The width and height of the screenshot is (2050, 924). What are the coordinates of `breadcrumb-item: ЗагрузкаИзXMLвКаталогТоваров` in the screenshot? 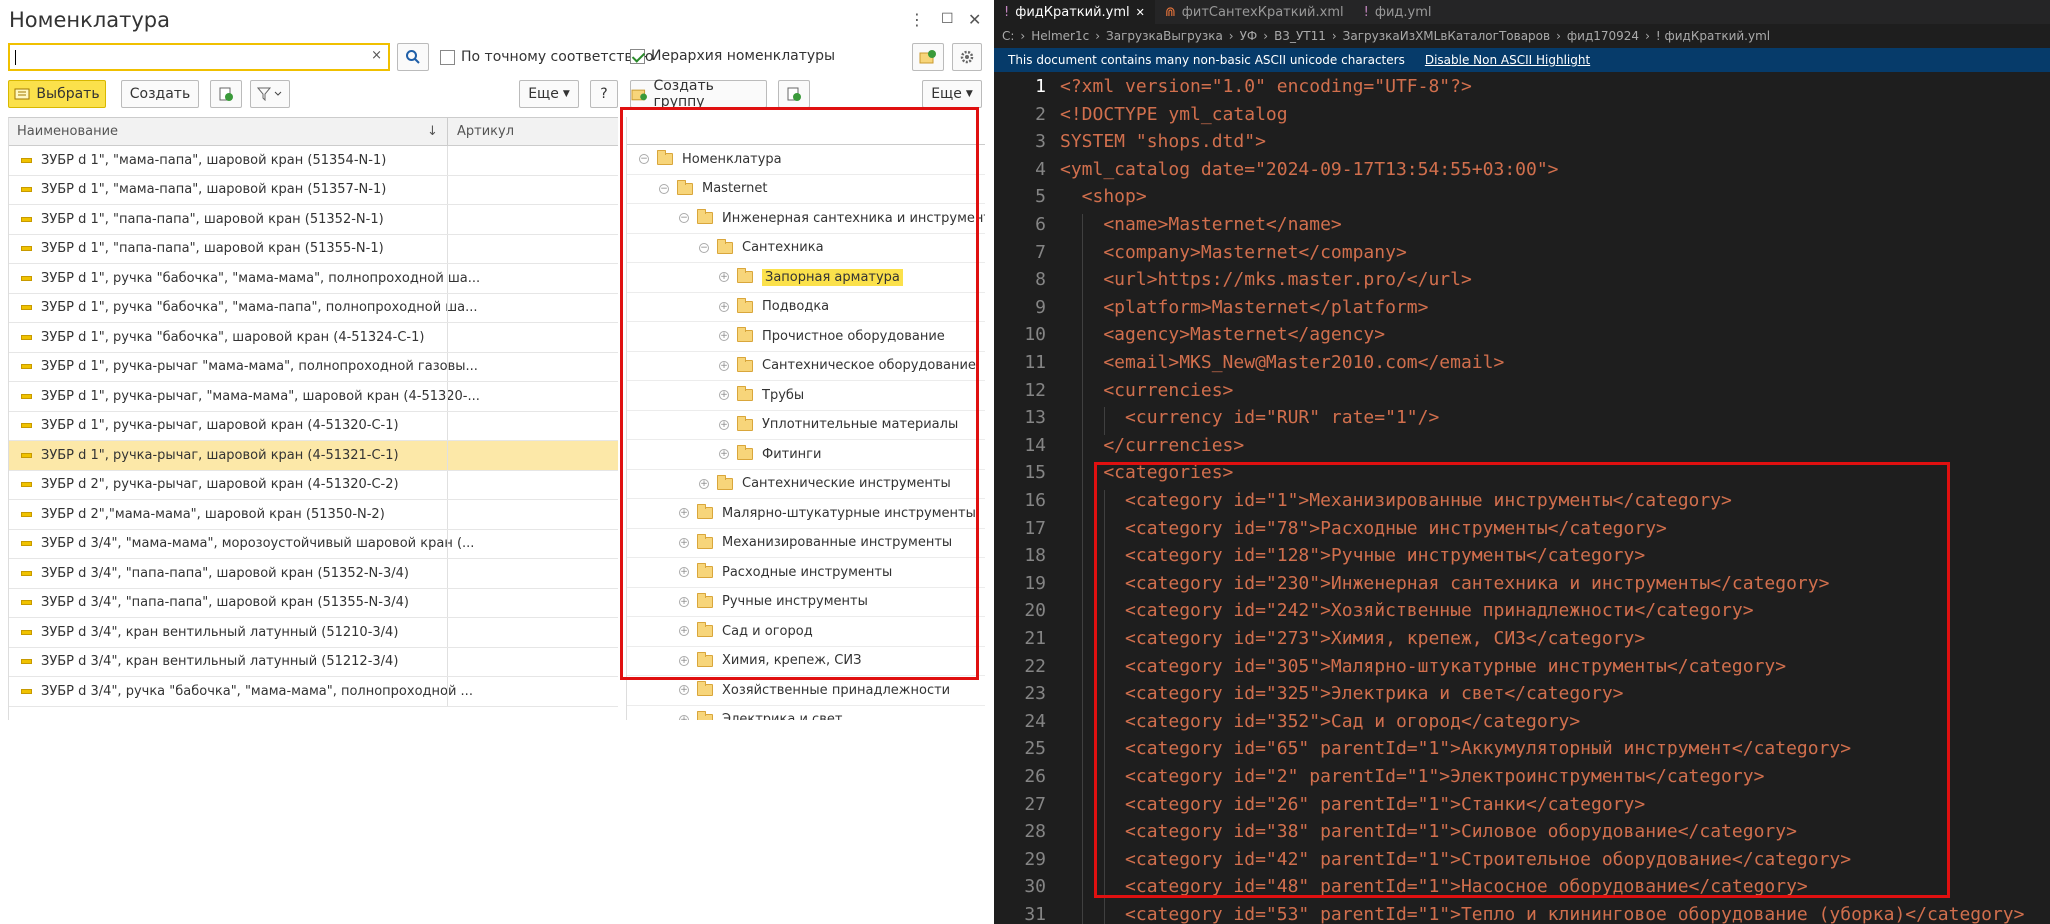 It's located at (1446, 36).